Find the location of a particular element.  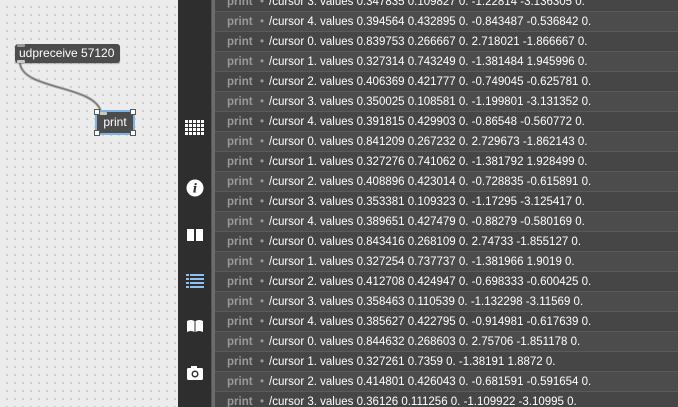

selection-handle-bottom-right is located at coordinates (133, 133).